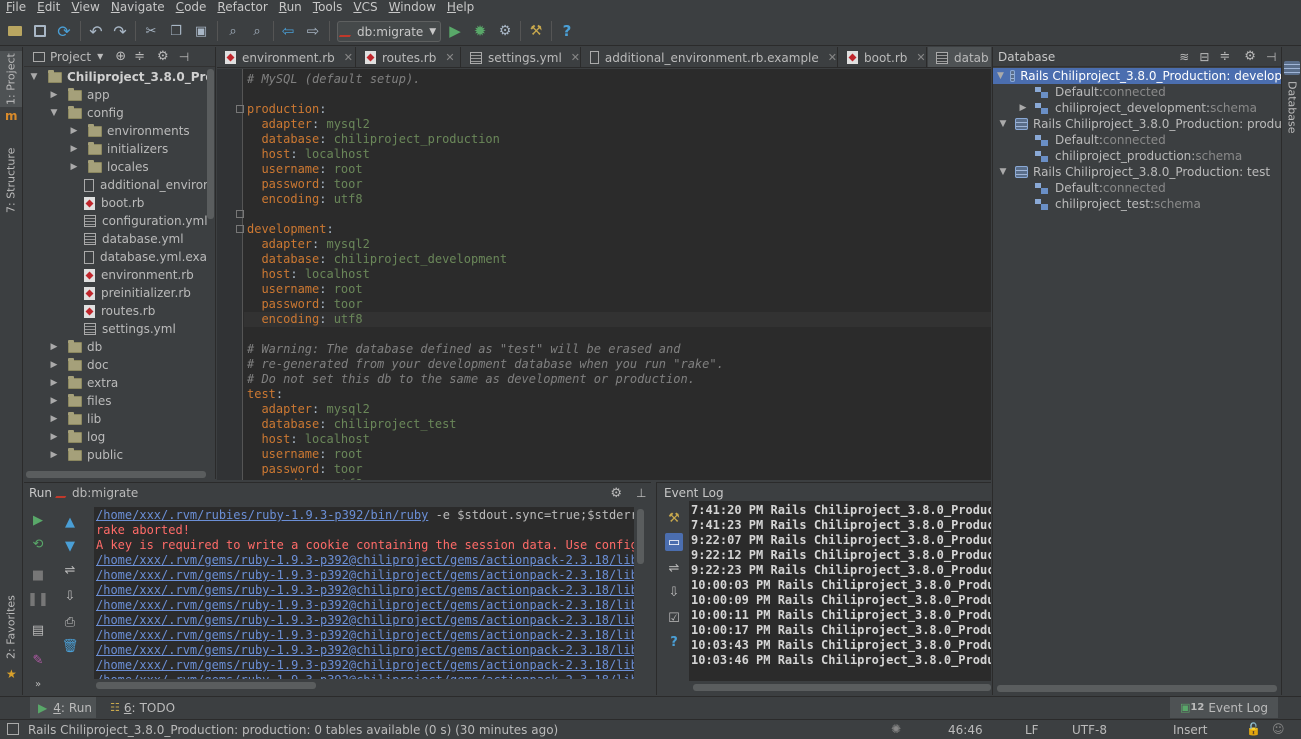  Describe the element at coordinates (257, 31) in the screenshot. I see `replace-icon: ⌕` at that location.